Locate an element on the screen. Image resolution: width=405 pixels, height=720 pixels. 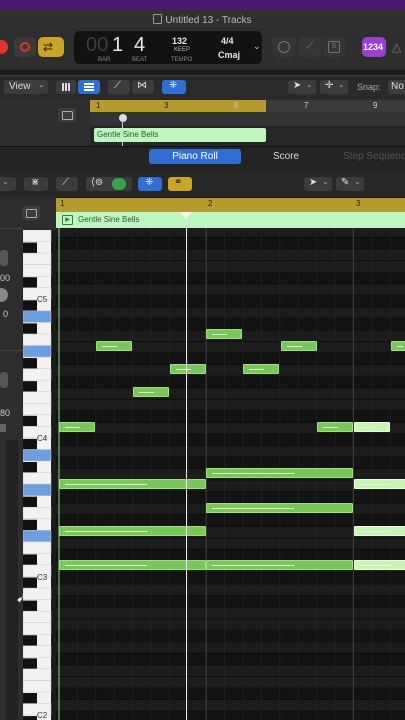
playhead-marker-icon is located at coordinates (123, 118).